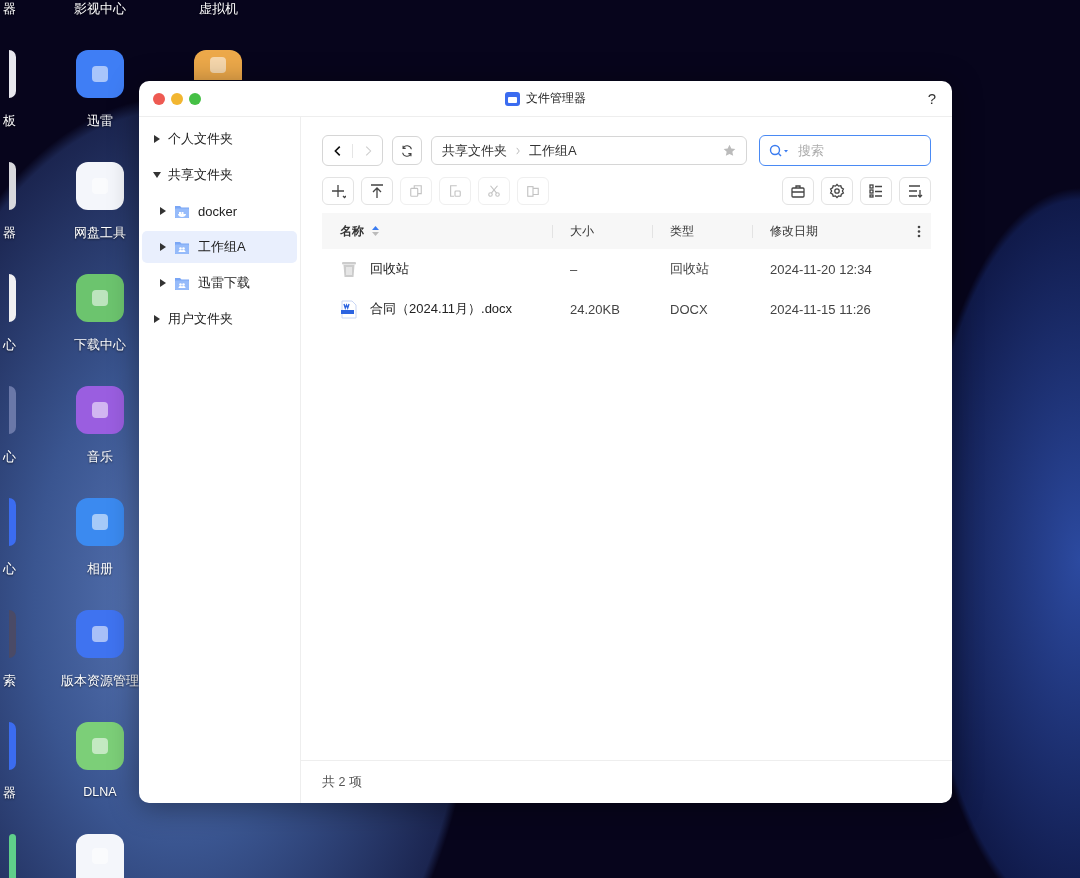 The width and height of the screenshot is (1080, 878). Describe the element at coordinates (682, 231) in the screenshot. I see `column-header: 类型` at that location.